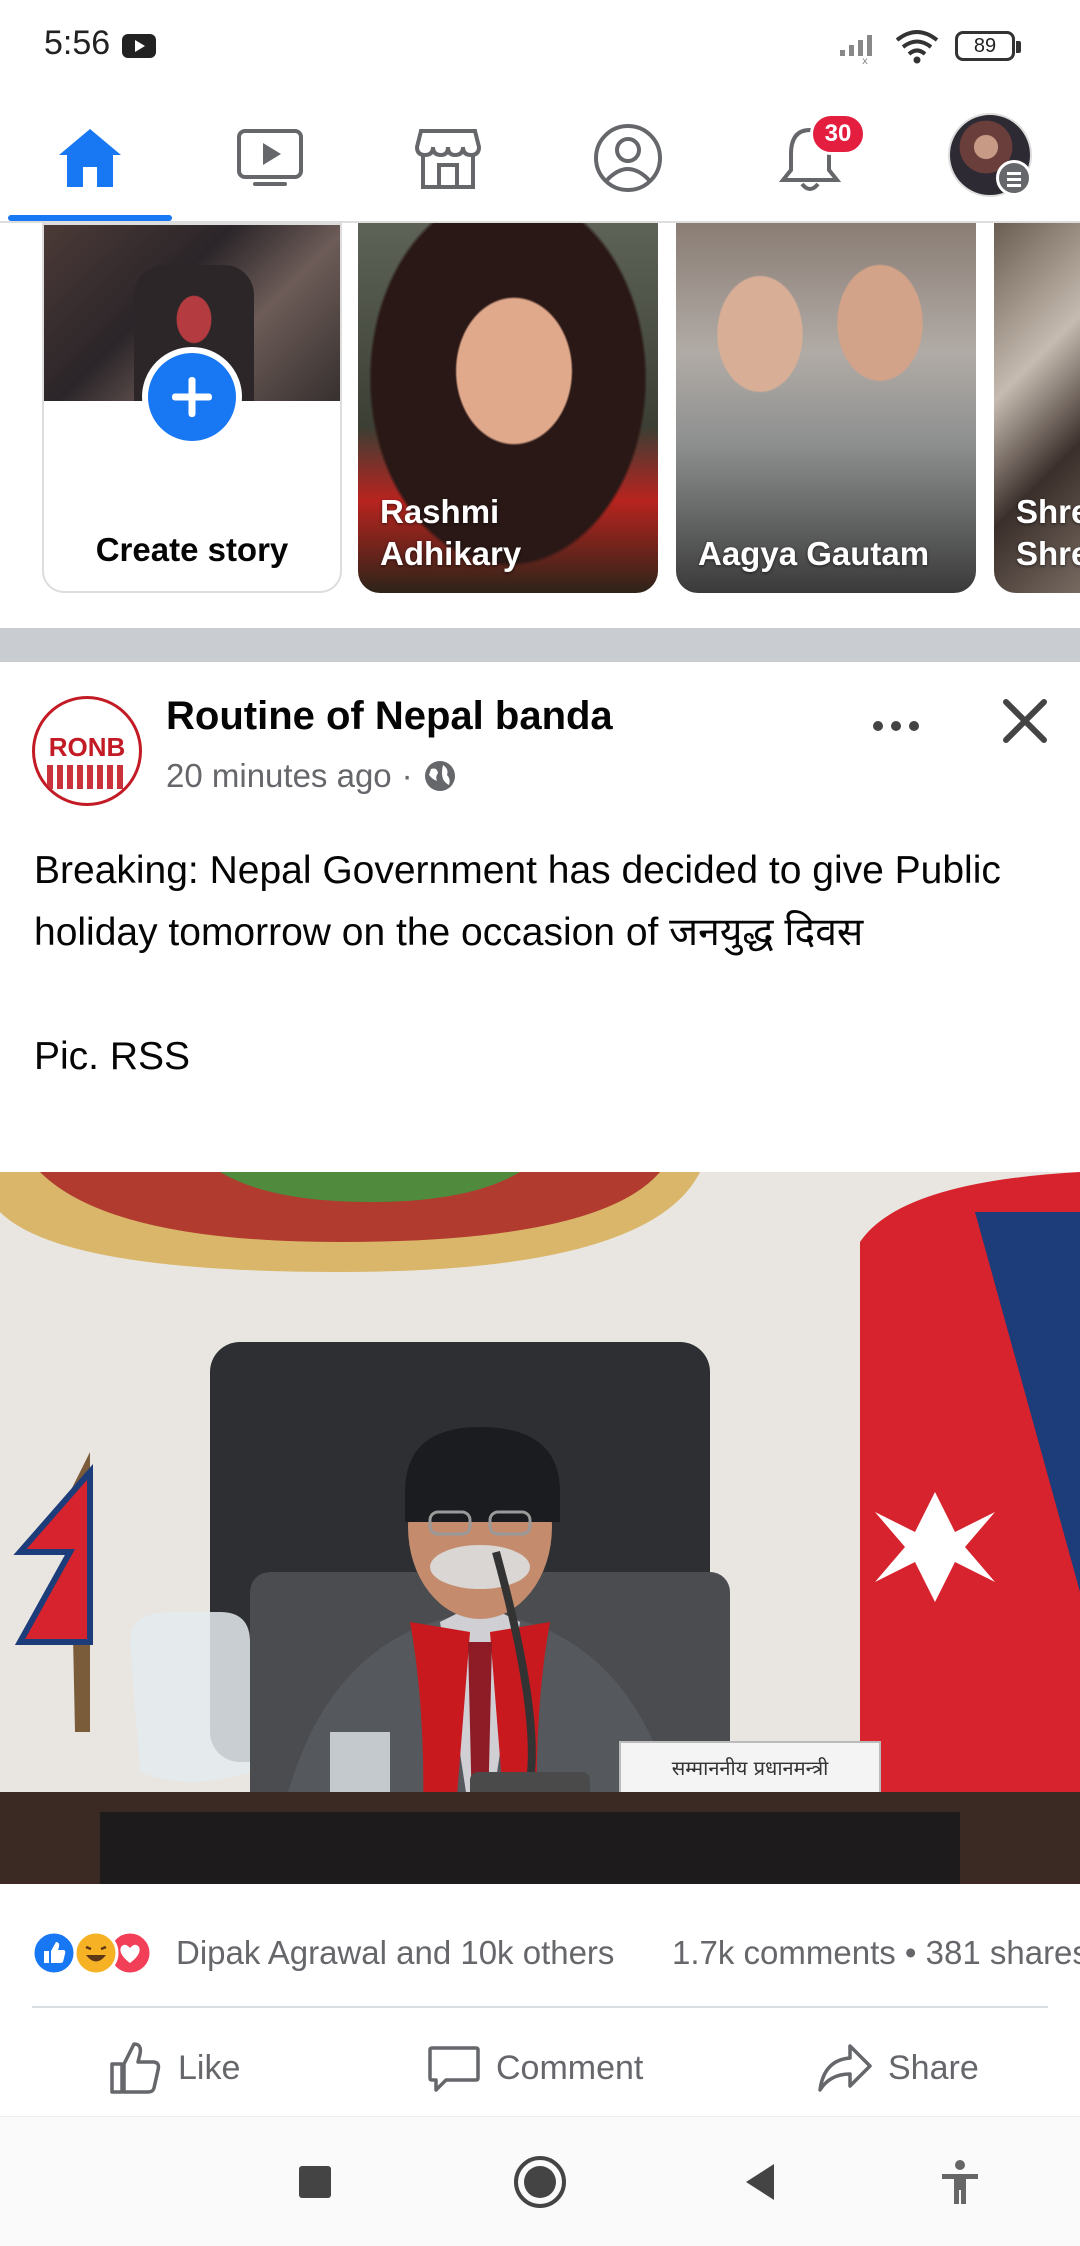  Describe the element at coordinates (845, 2068) in the screenshot. I see `share-arrow-icon` at that location.